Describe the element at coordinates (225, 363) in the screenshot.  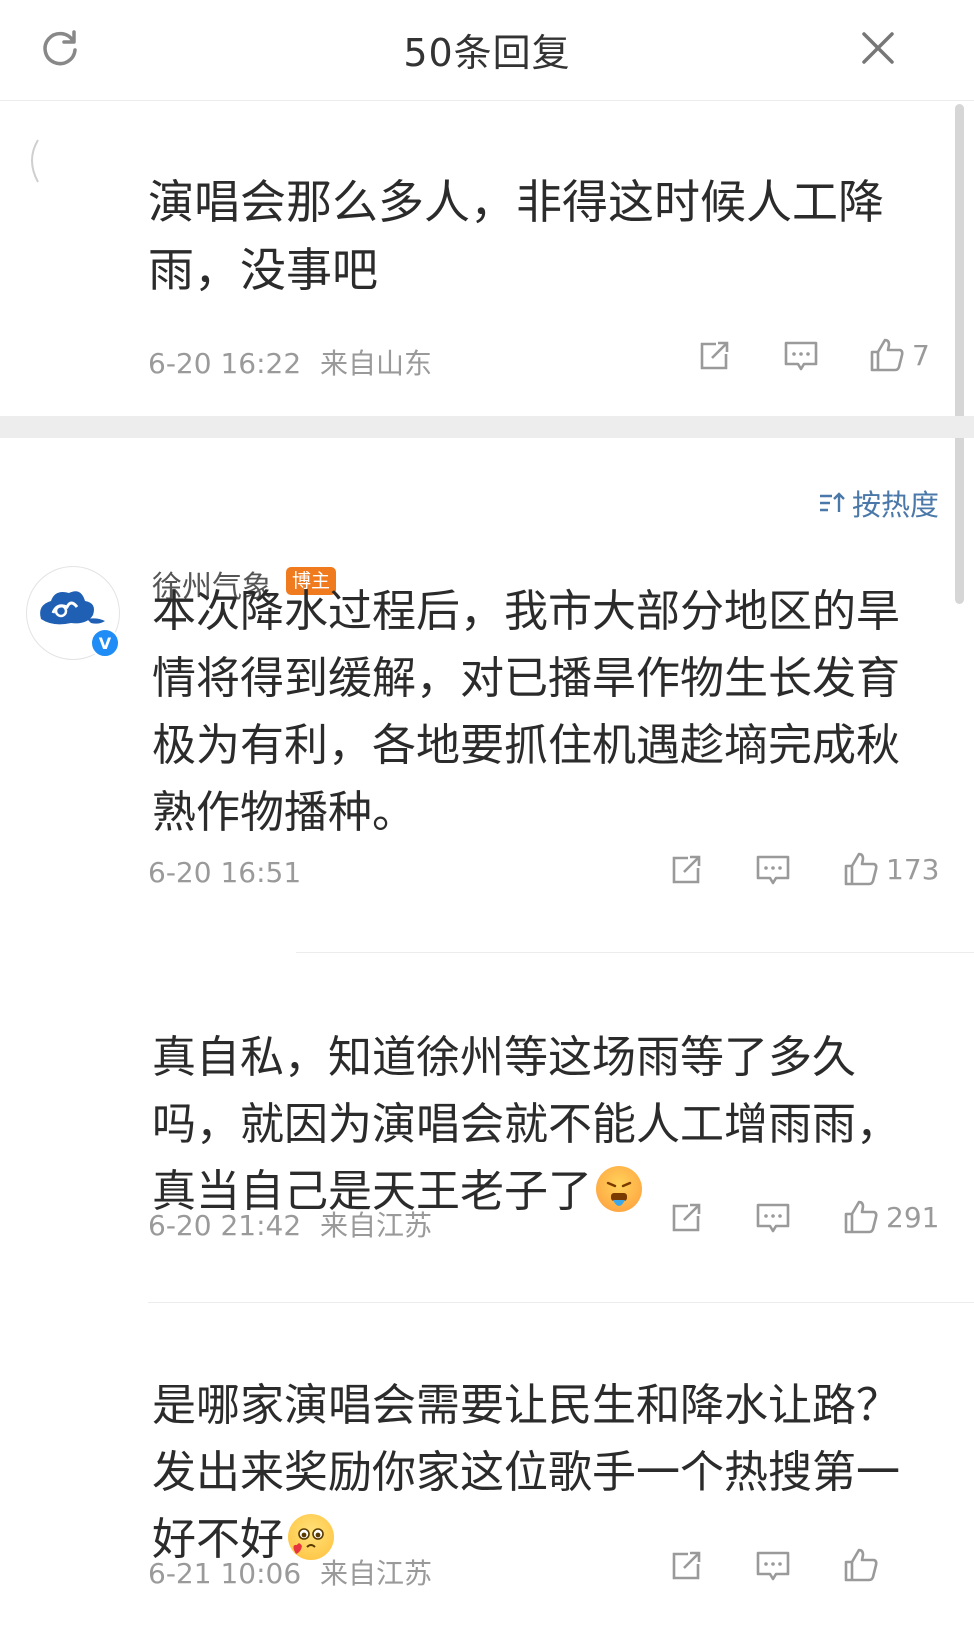
I see `post-time: 6-20 16:22` at that location.